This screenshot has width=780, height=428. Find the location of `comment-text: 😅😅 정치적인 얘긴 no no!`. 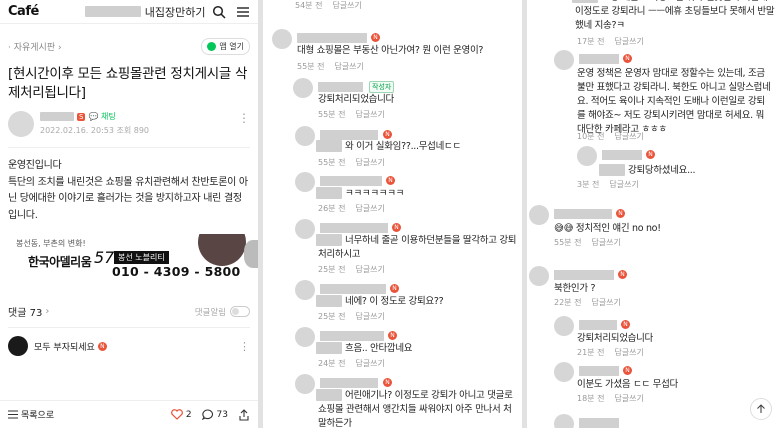

comment-text: 😅😅 정치적인 얘긴 no no! is located at coordinates (607, 228).